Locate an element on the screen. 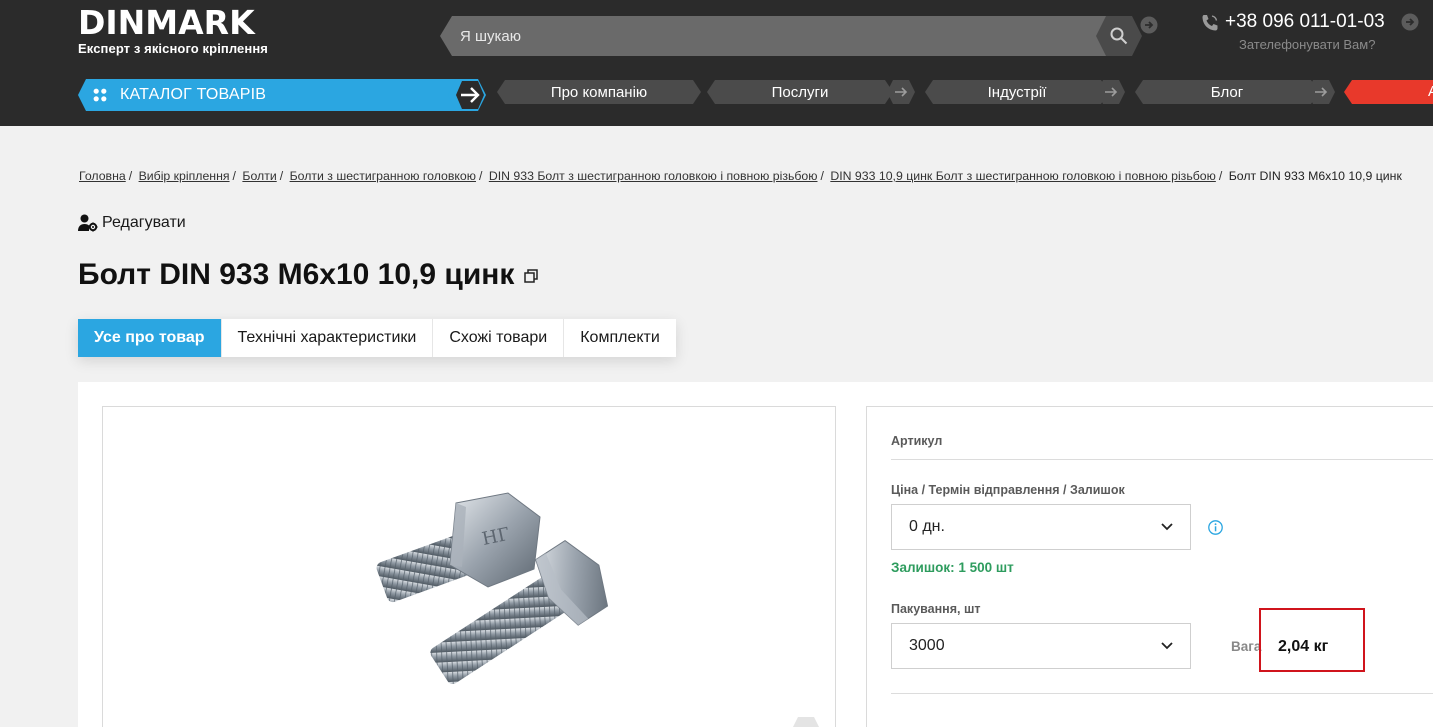 Image resolution: width=1433 pixels, height=727 pixels. info-icon is located at coordinates (1215, 527).